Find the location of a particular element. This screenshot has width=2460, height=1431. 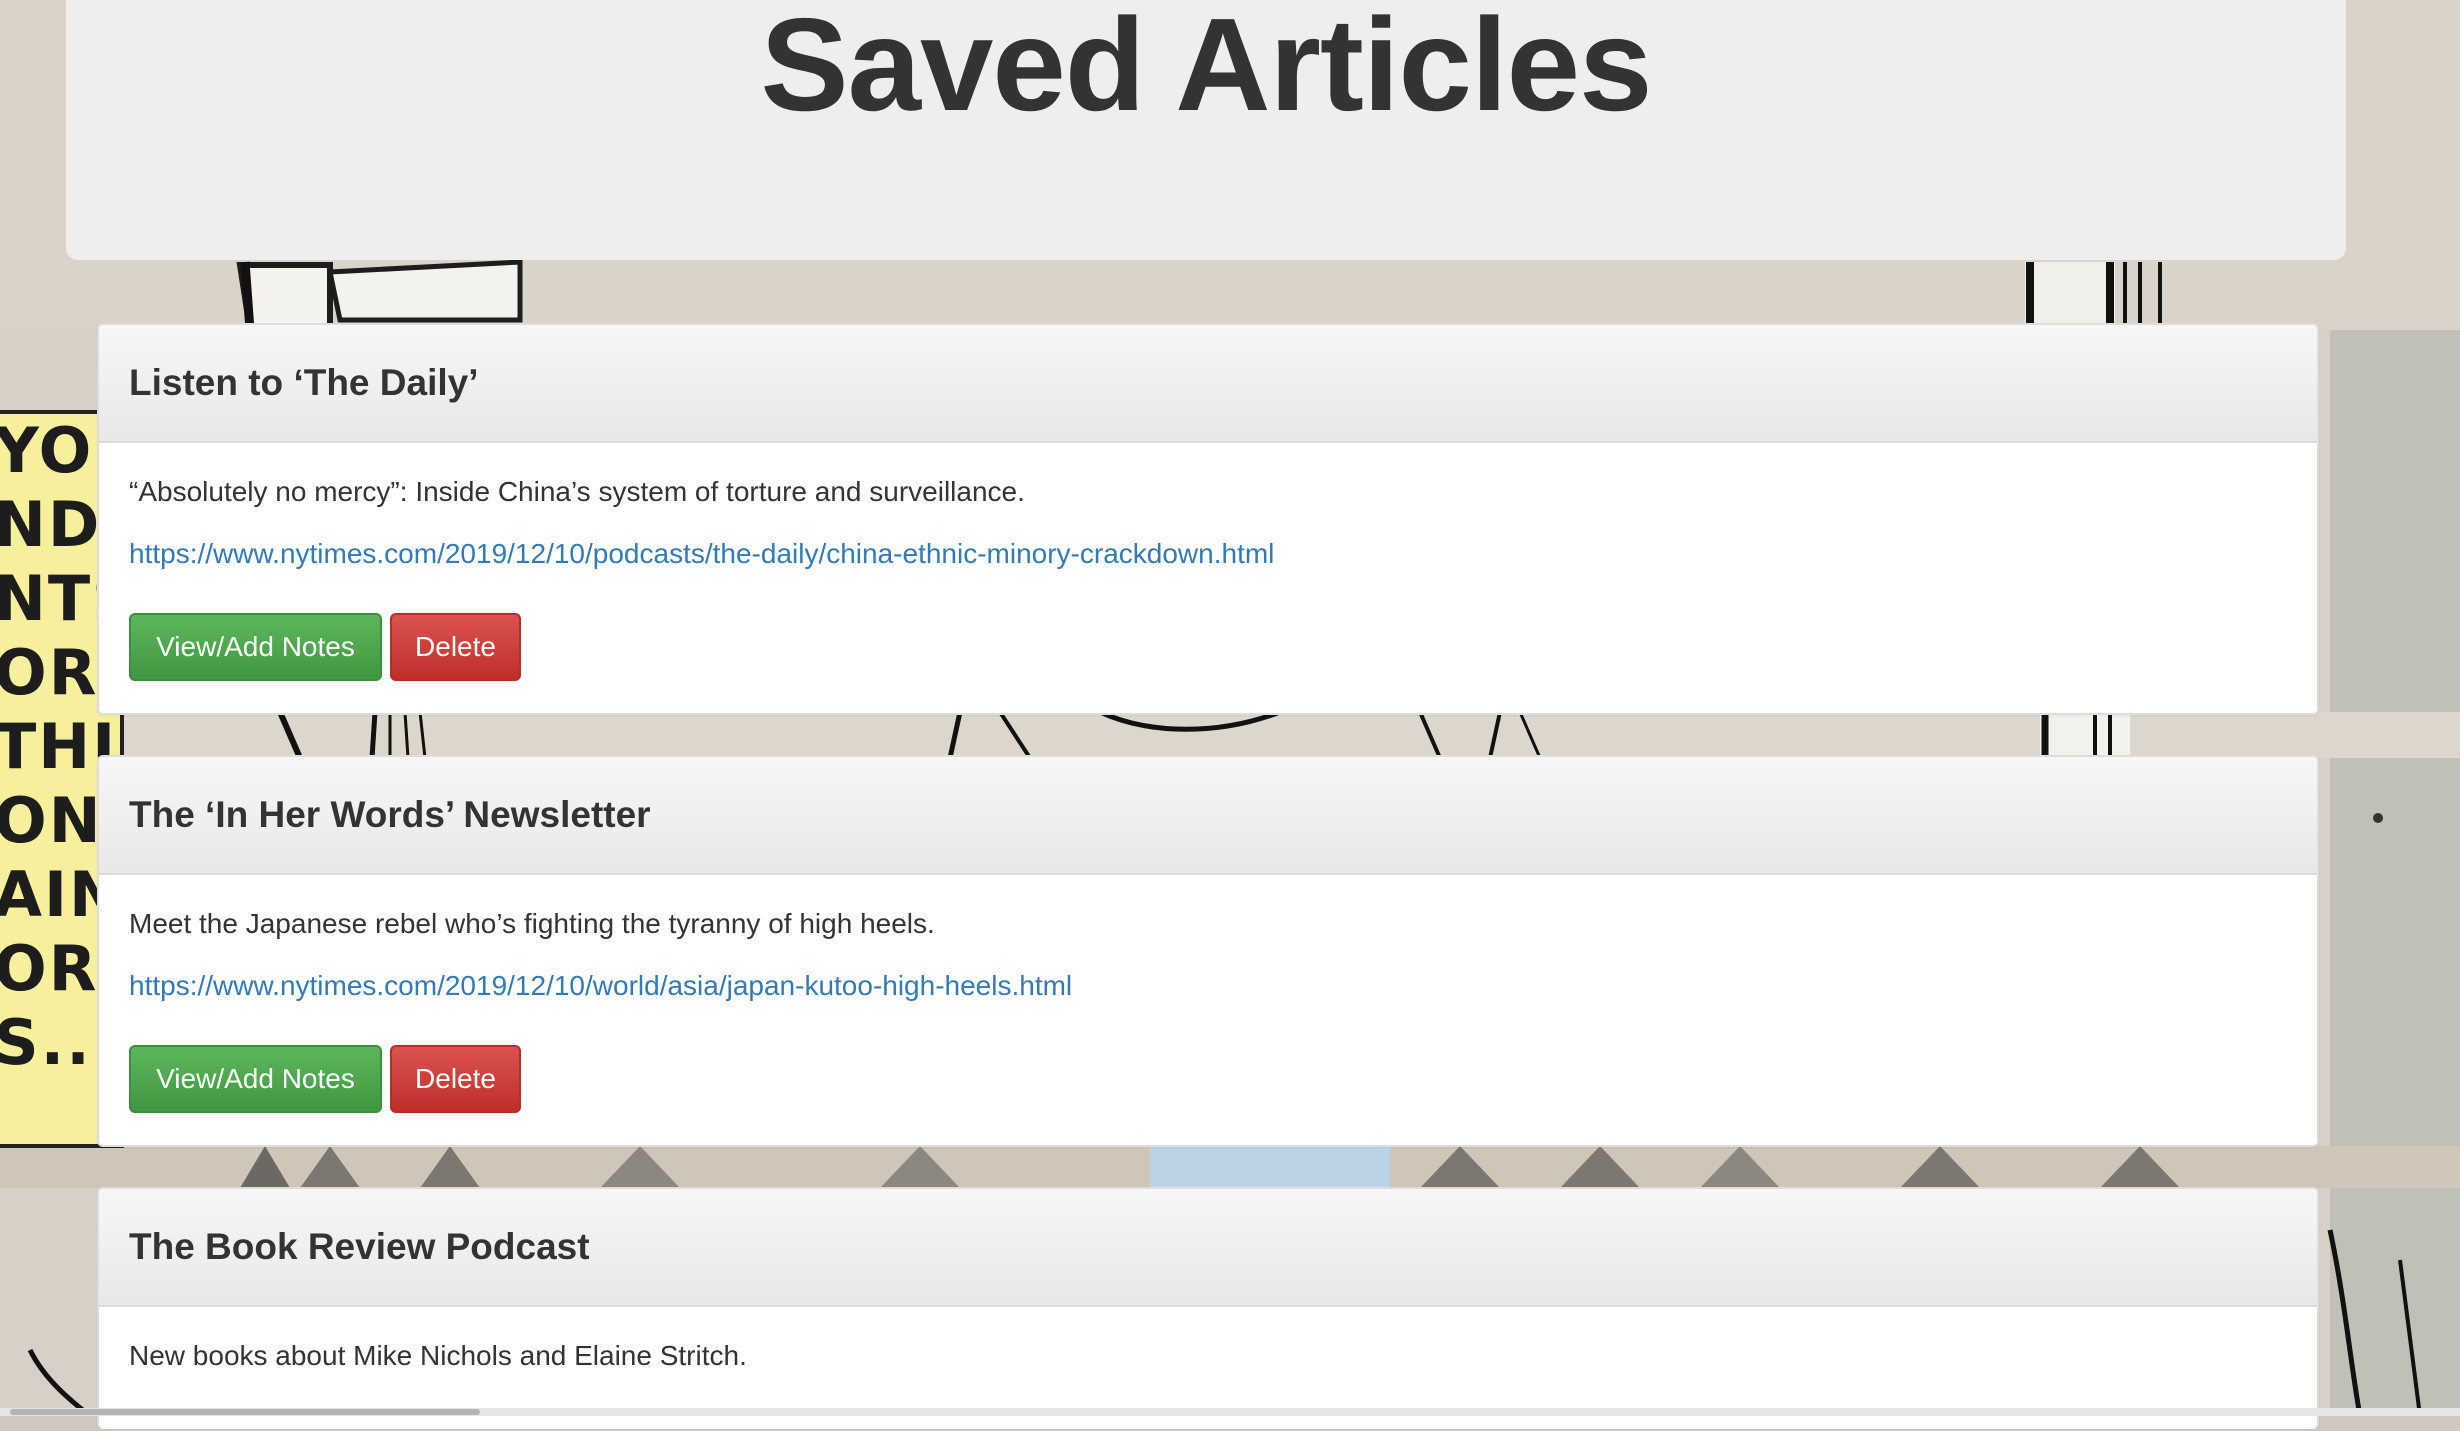

scrollbar-thumb is located at coordinates (245, 1412).